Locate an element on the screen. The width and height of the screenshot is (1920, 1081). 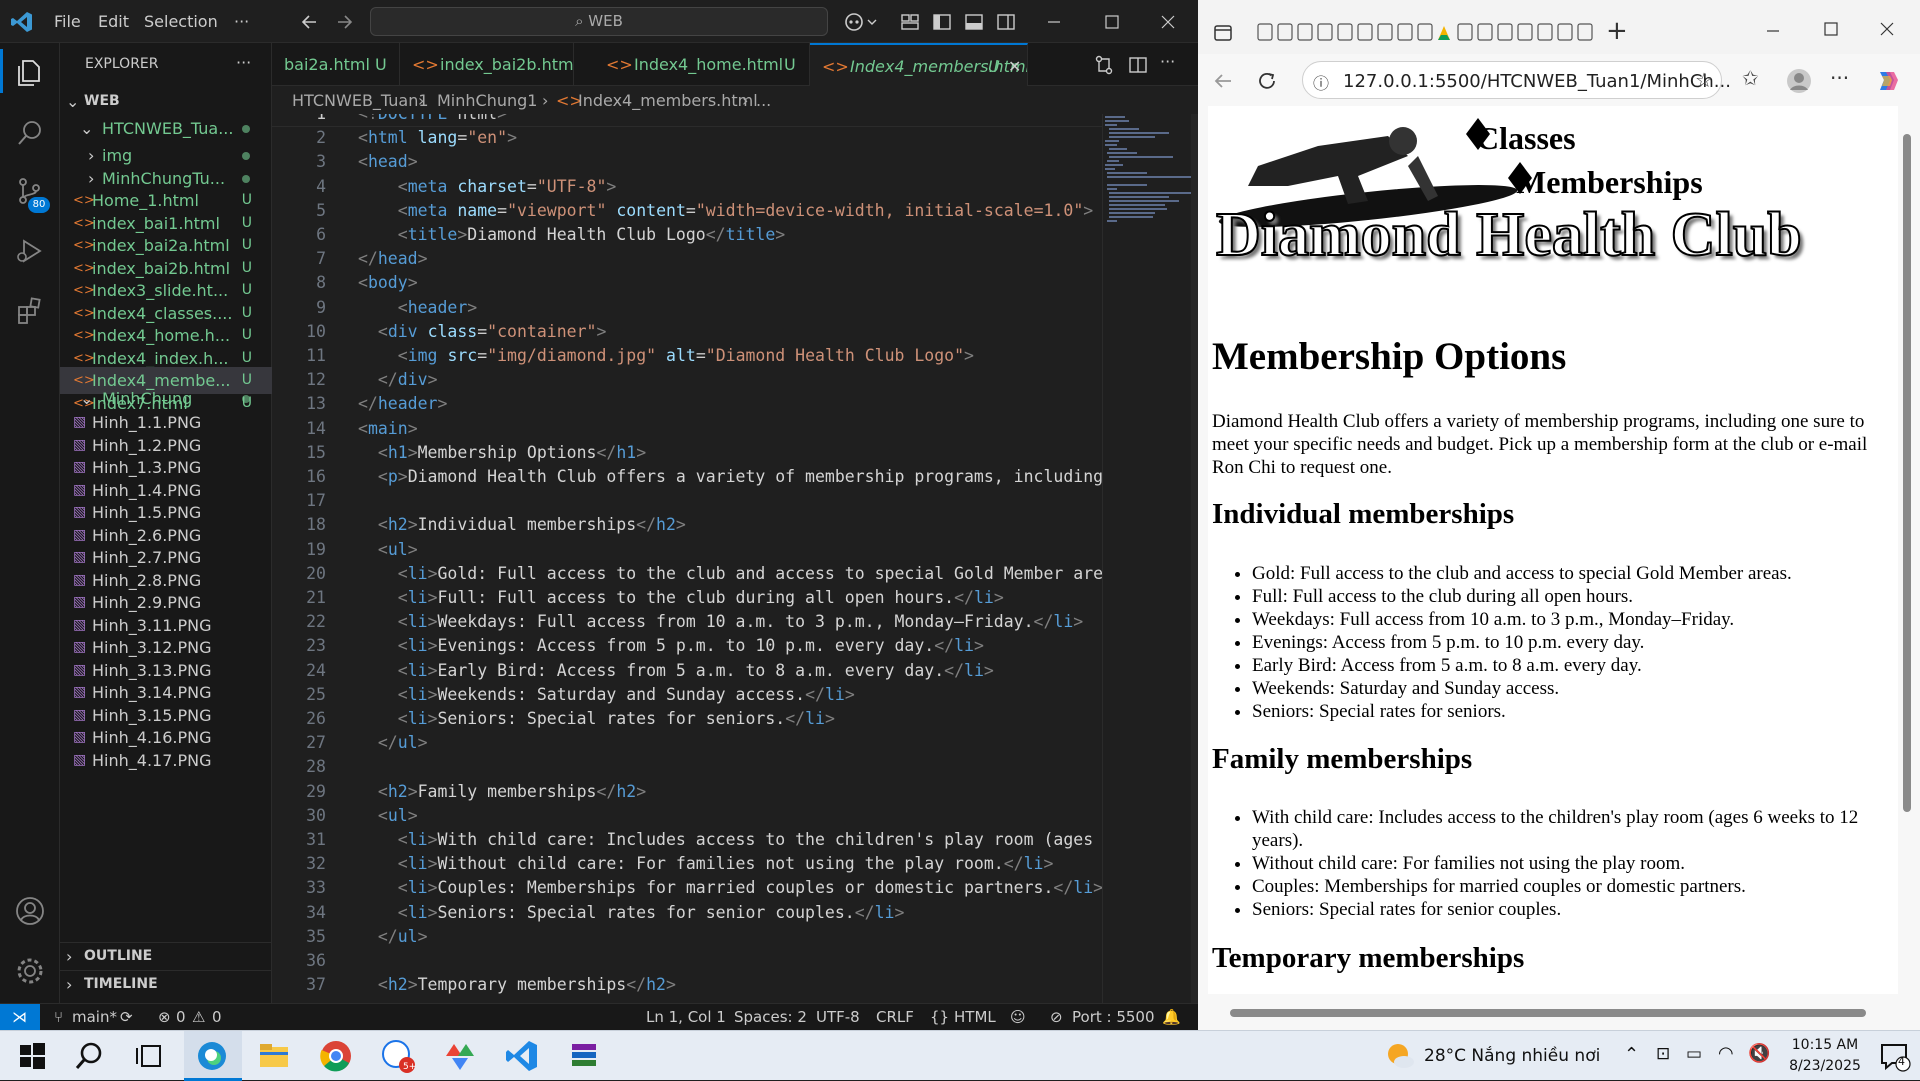
error-count: 0 is located at coordinates (181, 1017).